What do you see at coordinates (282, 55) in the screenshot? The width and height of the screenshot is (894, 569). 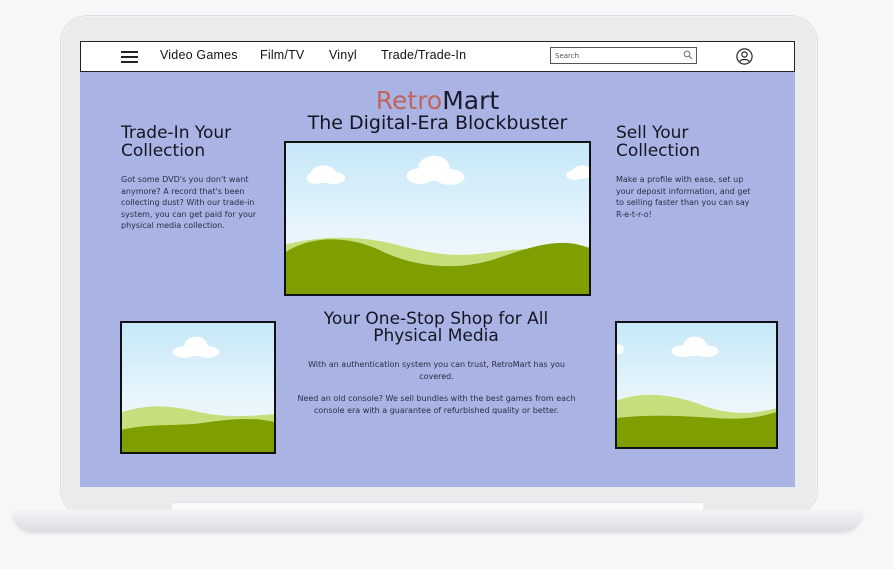 I see `nav-link-film-tv: Film/TV` at bounding box center [282, 55].